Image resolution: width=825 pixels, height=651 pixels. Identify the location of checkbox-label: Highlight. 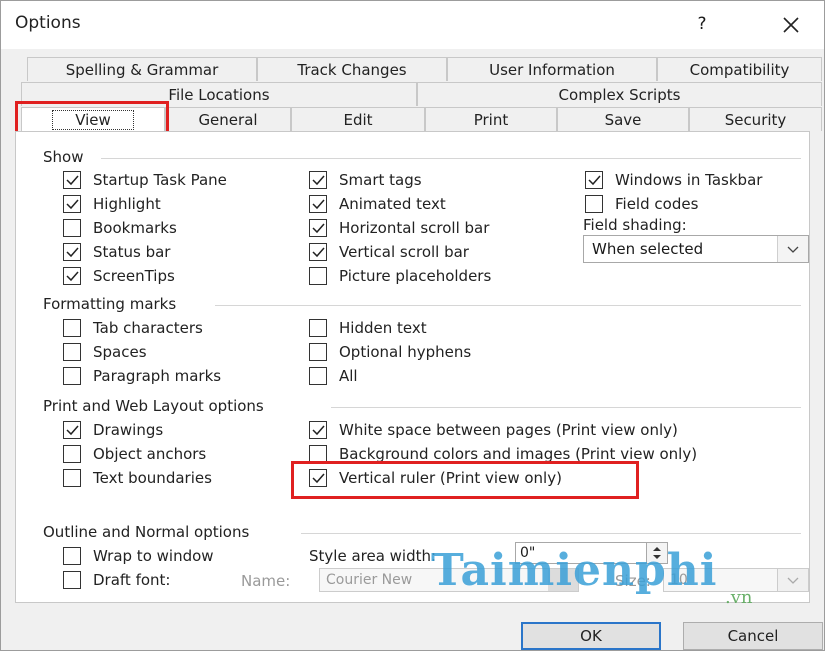
(127, 204).